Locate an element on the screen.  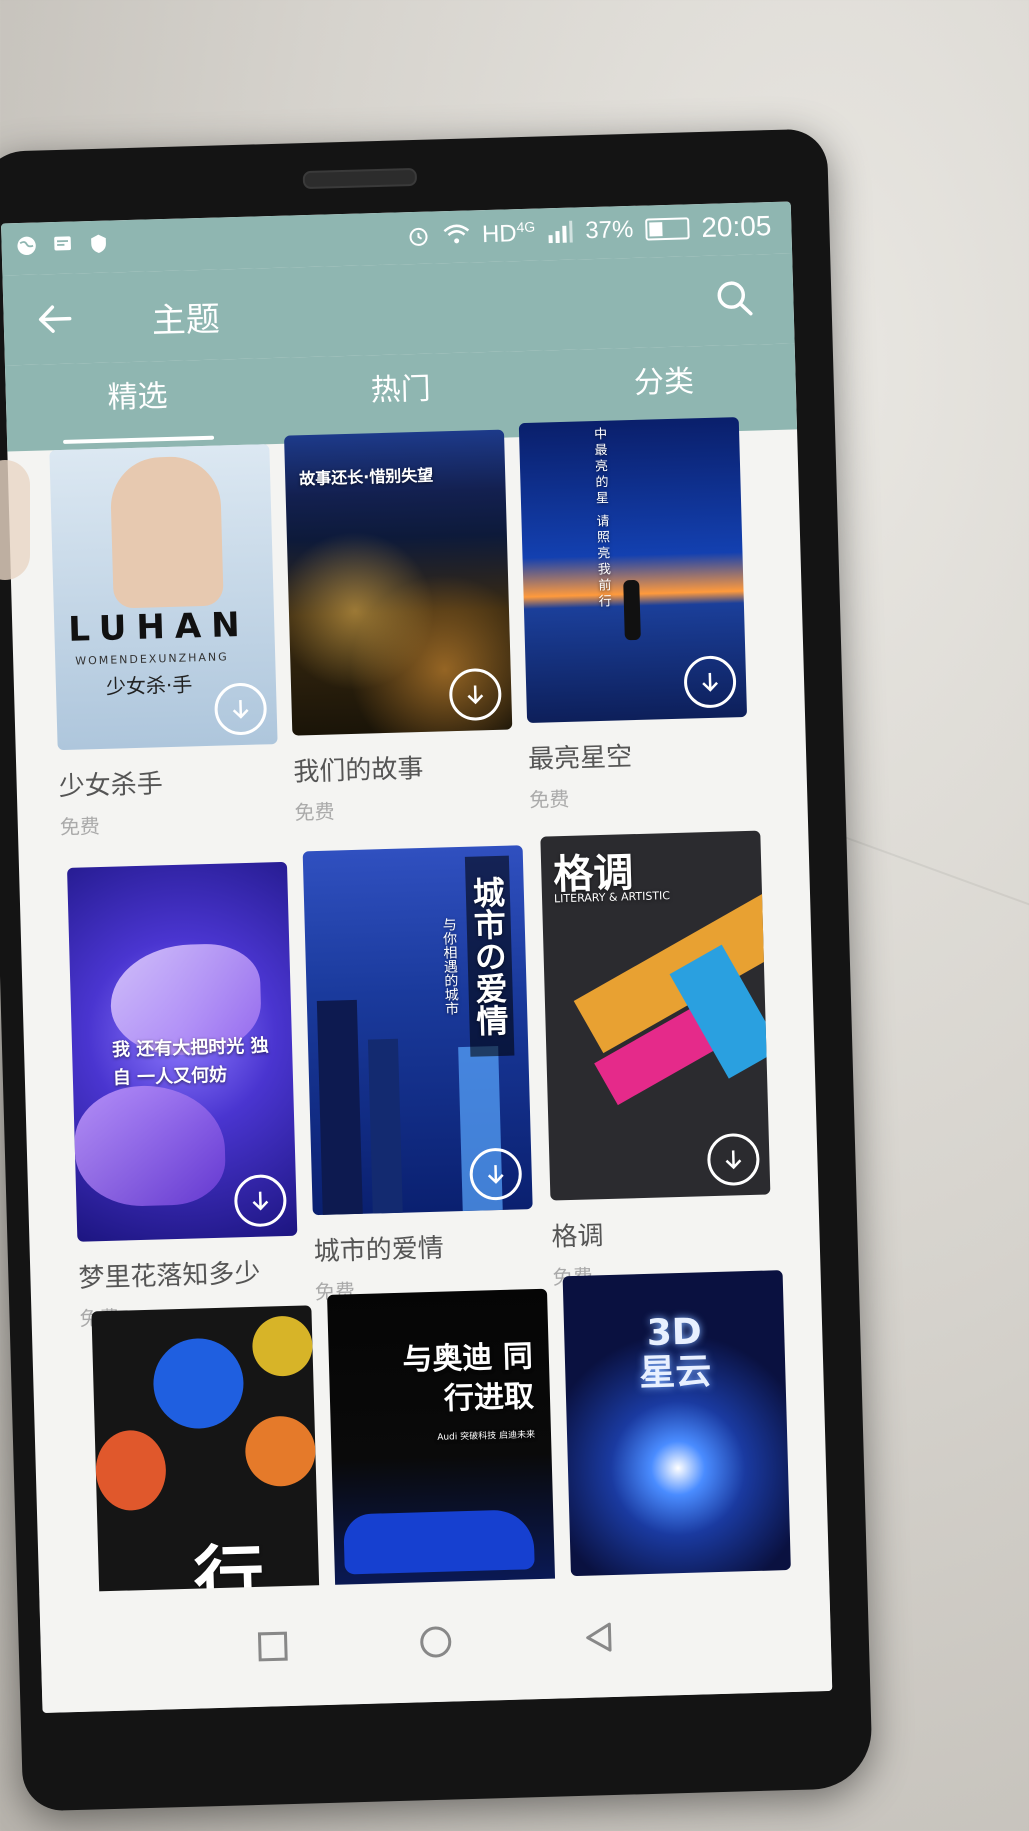
theme-name: 少女杀手 is located at coordinates (111, 786).